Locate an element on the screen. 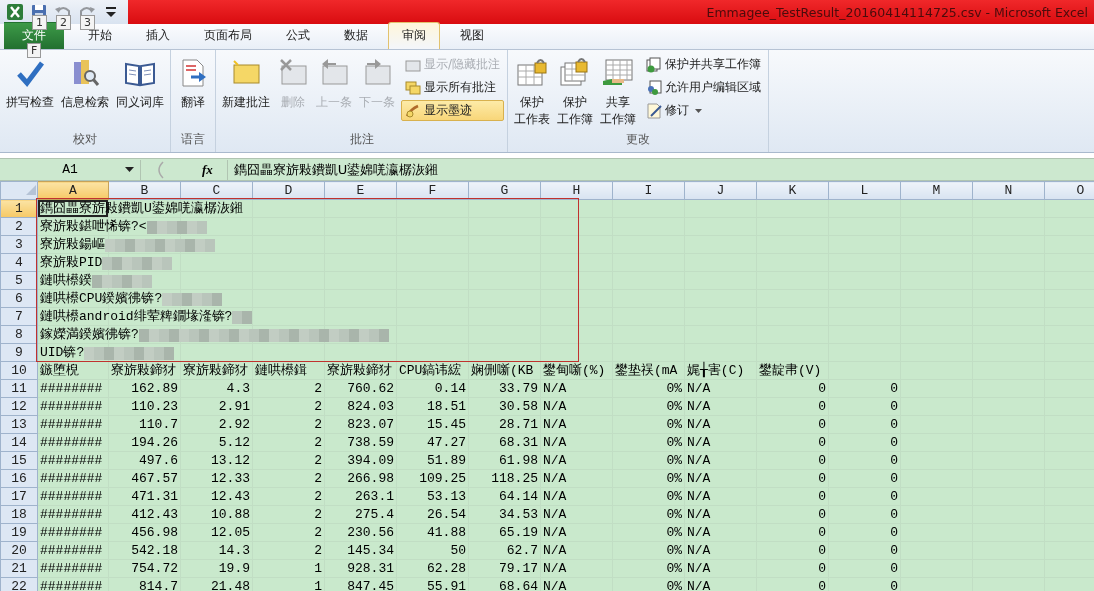 This screenshot has height=591, width=1094. cell-text: 鏈哄櫒鍨 is located at coordinates (66, 280).